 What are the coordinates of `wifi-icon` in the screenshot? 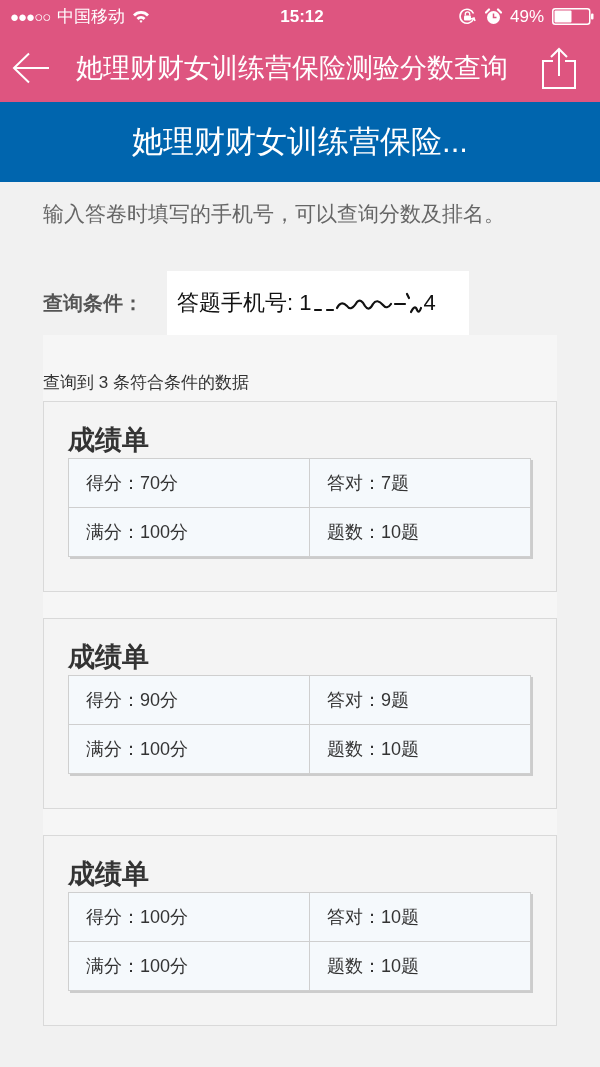 It's located at (141, 16).